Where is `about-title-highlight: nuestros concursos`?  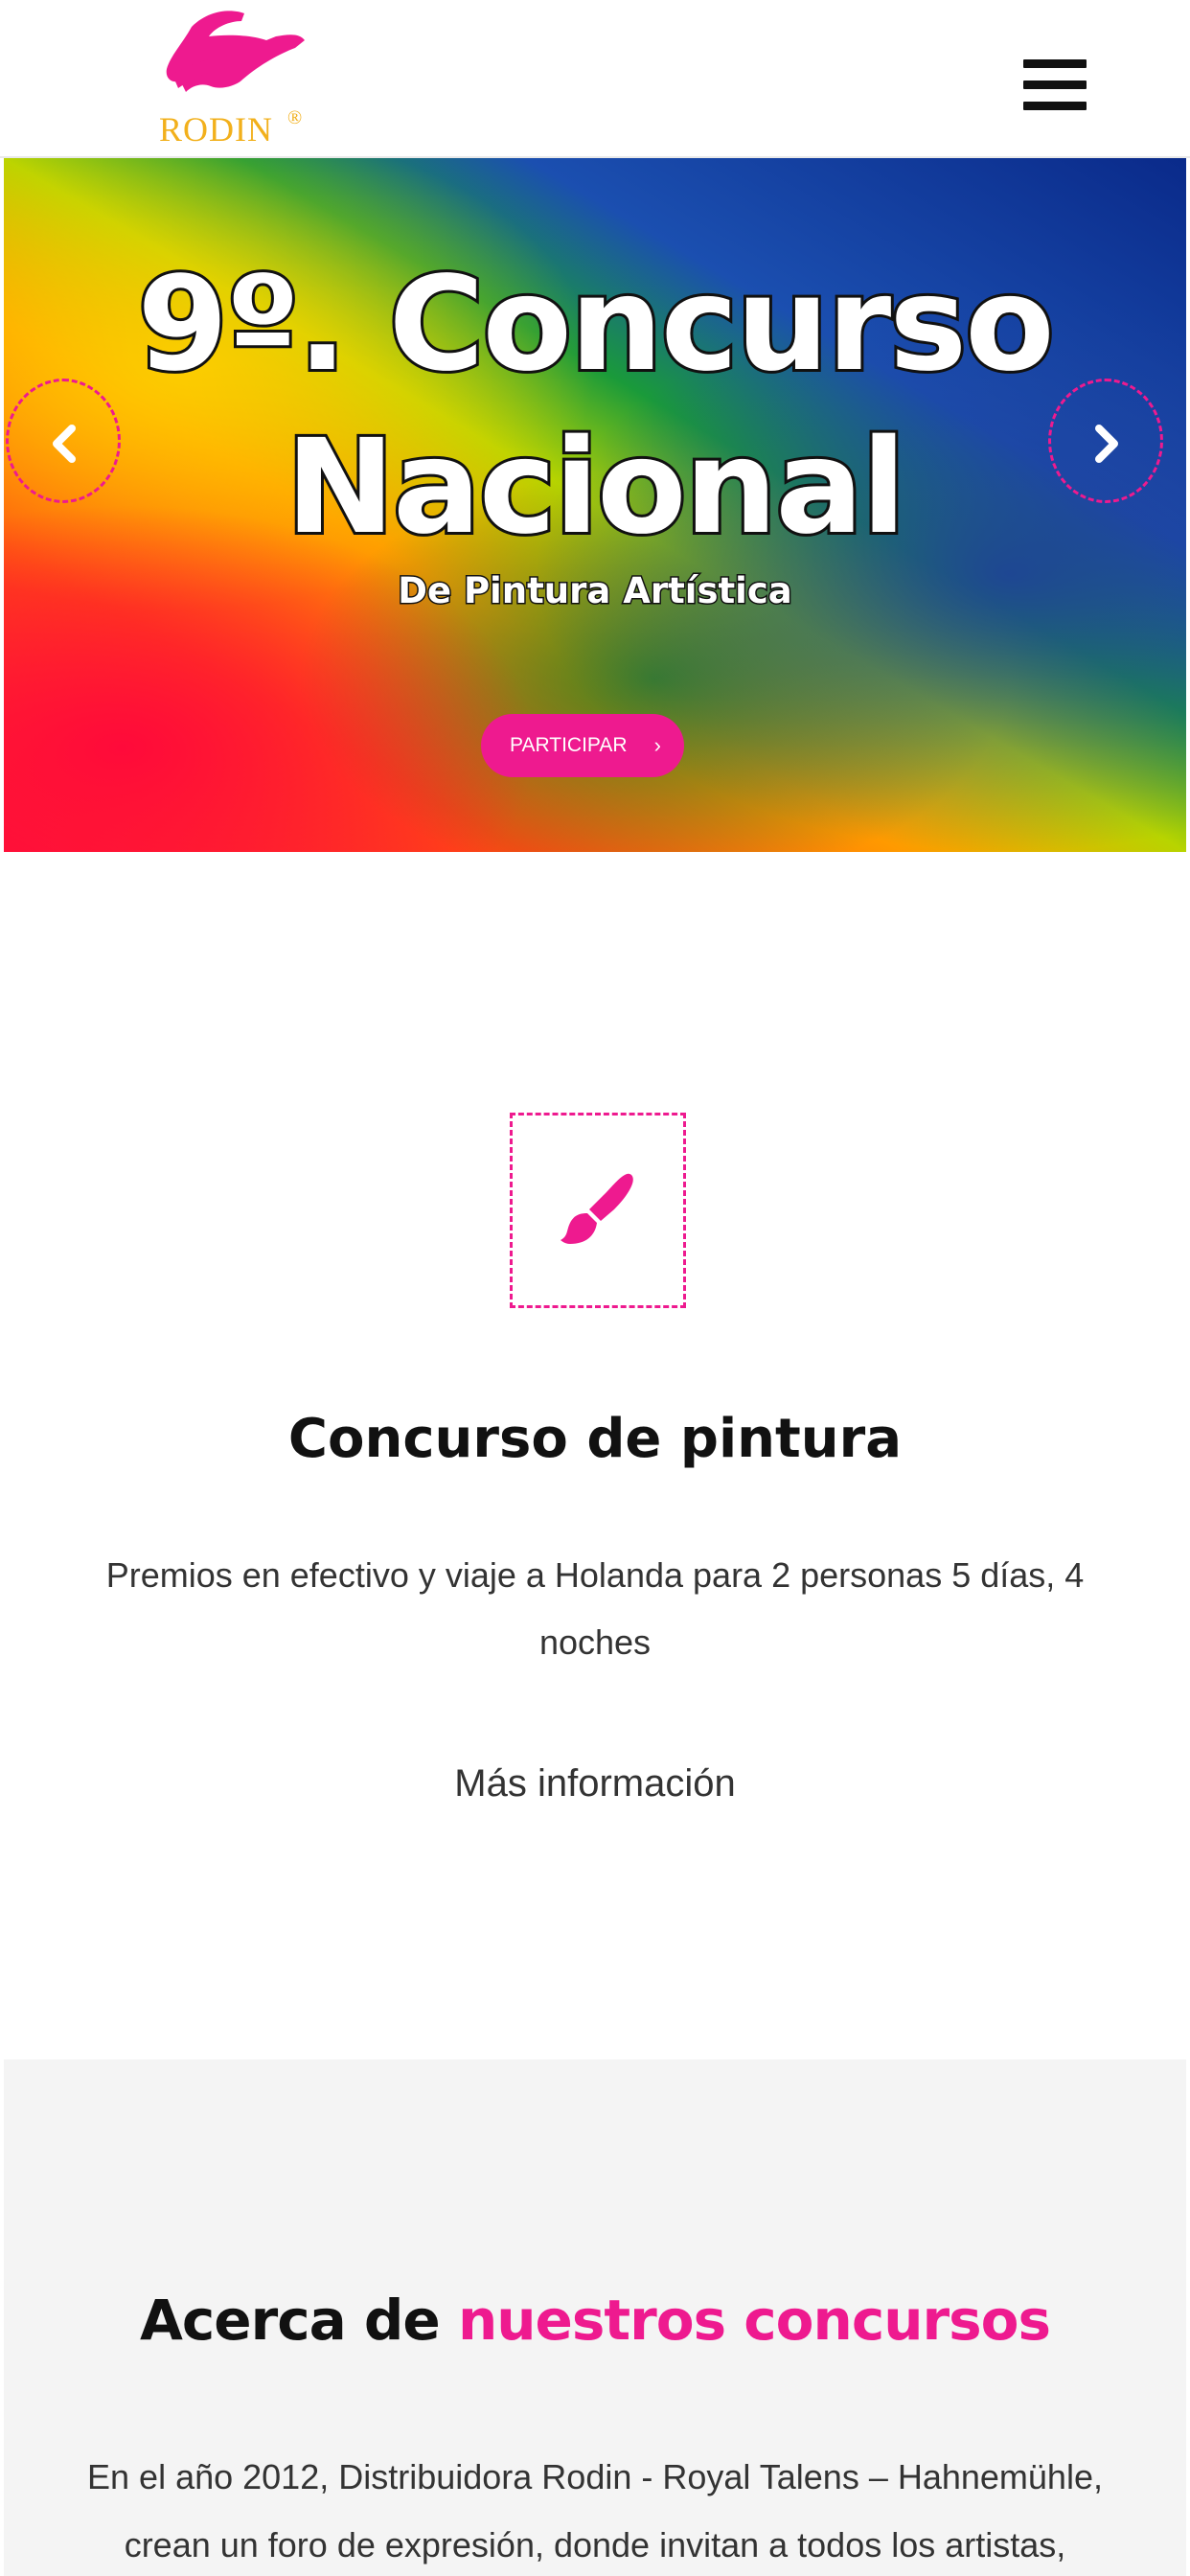
about-title-highlight: nuestros concursos is located at coordinates (754, 2320).